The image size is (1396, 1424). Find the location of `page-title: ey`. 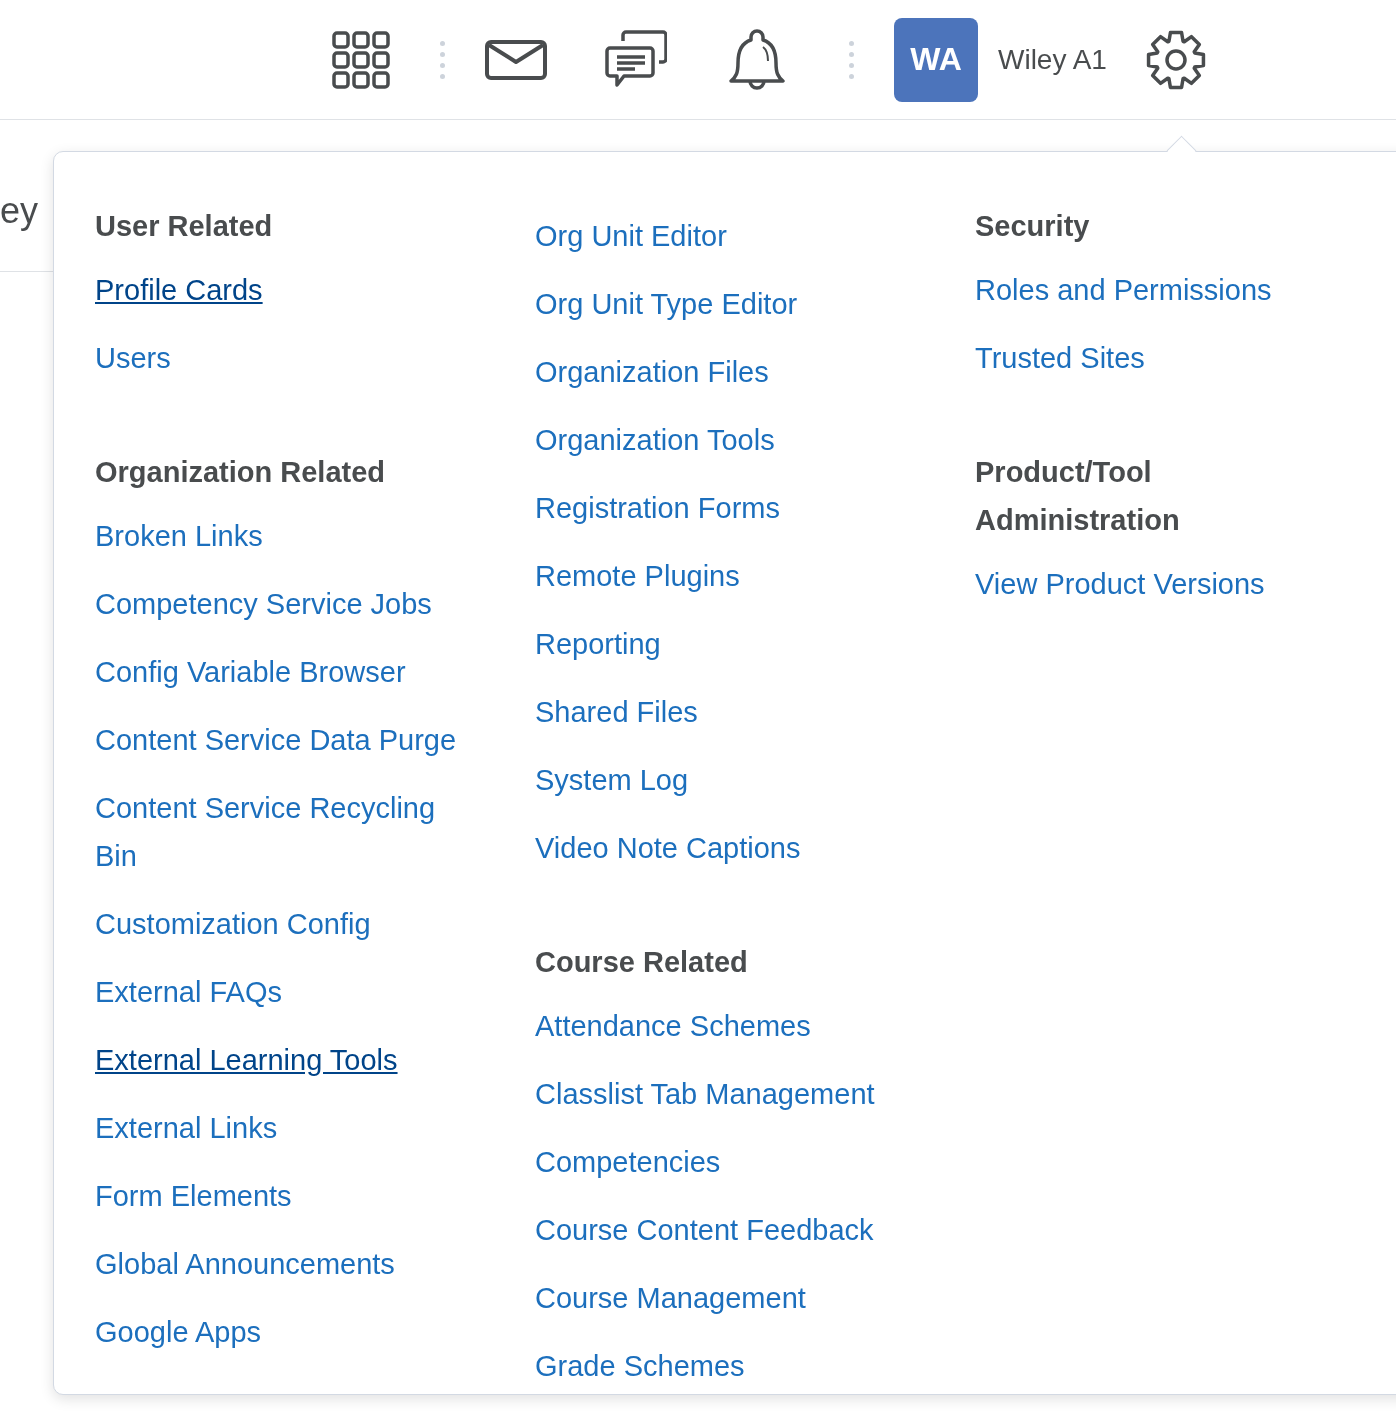

page-title: ey is located at coordinates (19, 210).